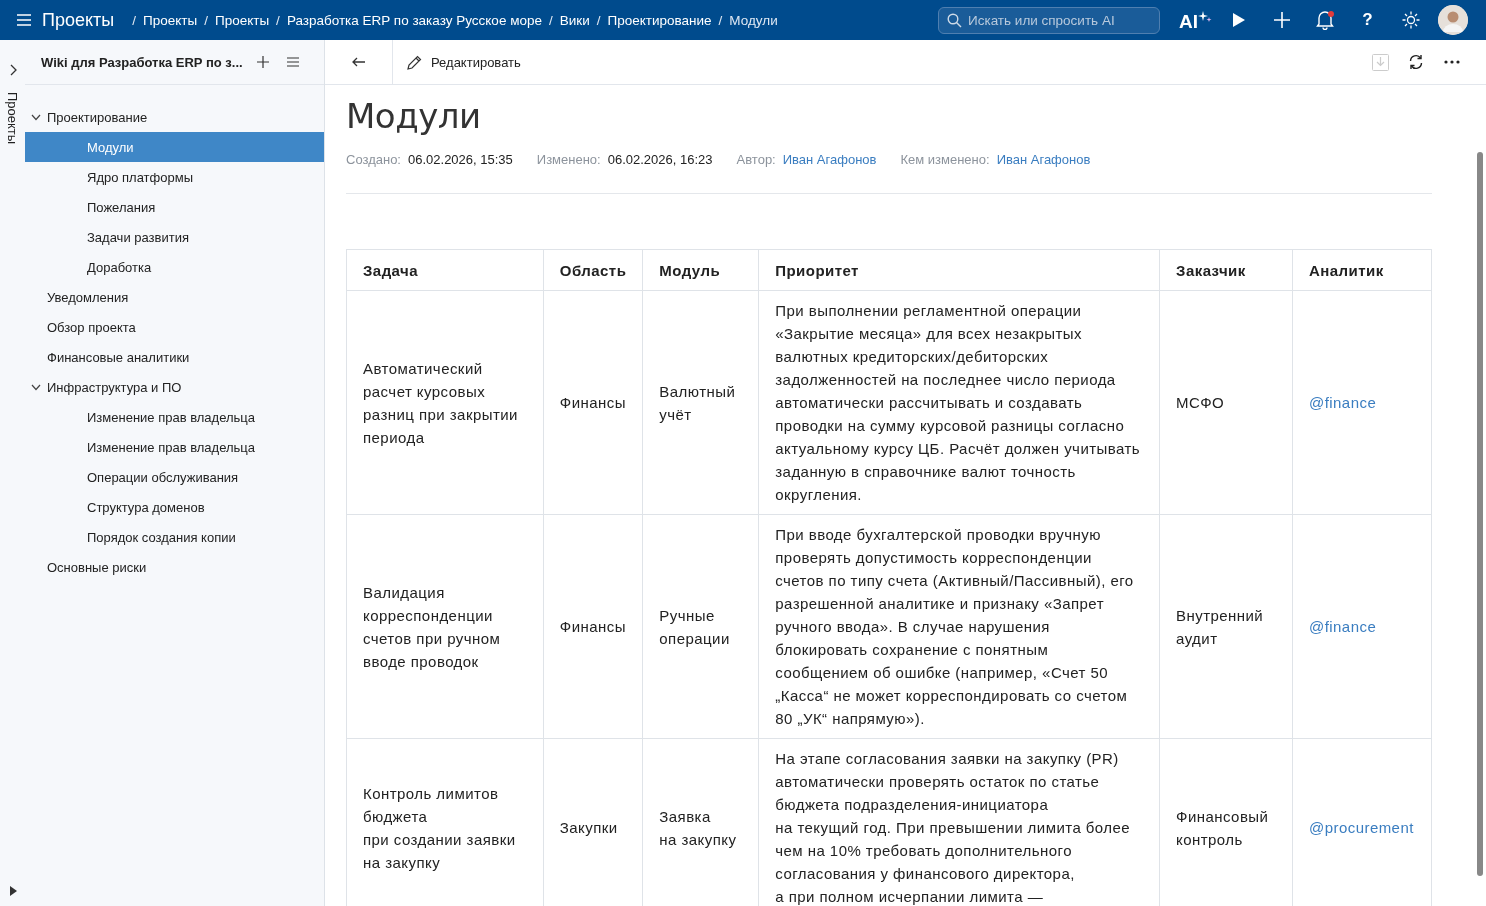 This screenshot has width=1486, height=906. Describe the element at coordinates (1324, 20) in the screenshot. I see `bell-icon` at that location.